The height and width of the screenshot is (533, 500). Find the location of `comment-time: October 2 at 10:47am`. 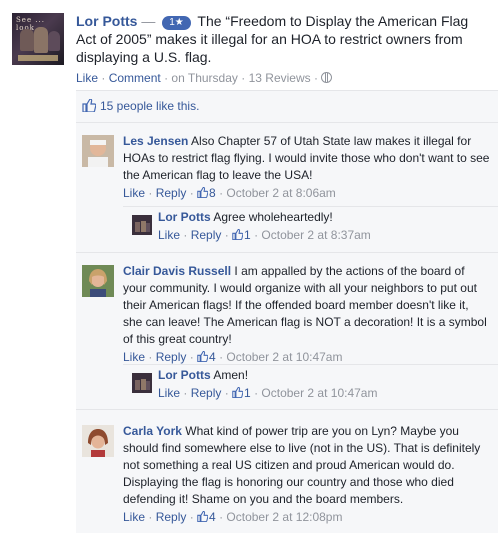

comment-time: October 2 at 10:47am is located at coordinates (284, 357).